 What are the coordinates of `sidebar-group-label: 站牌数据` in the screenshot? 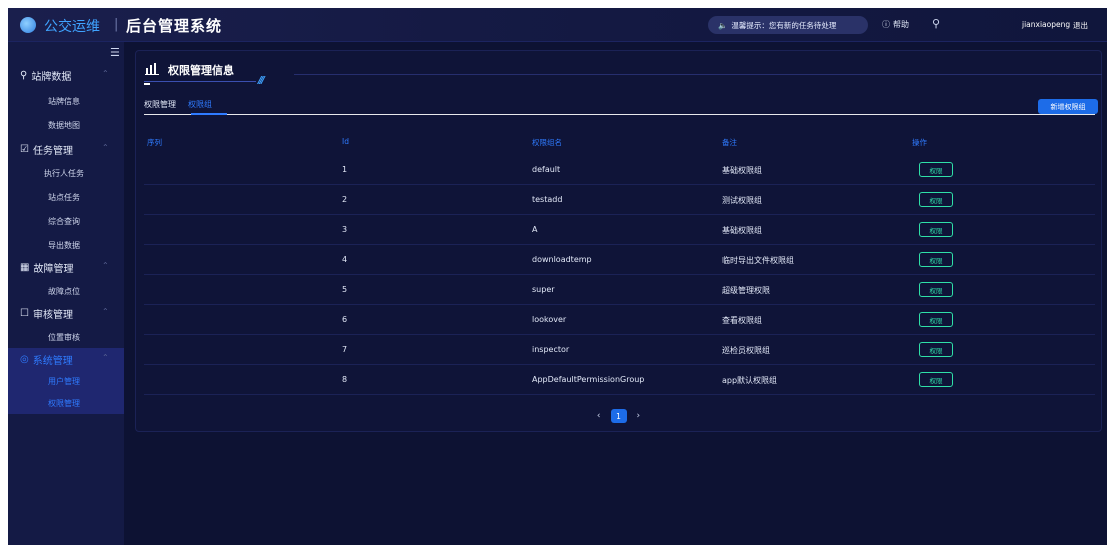 It's located at (51, 77).